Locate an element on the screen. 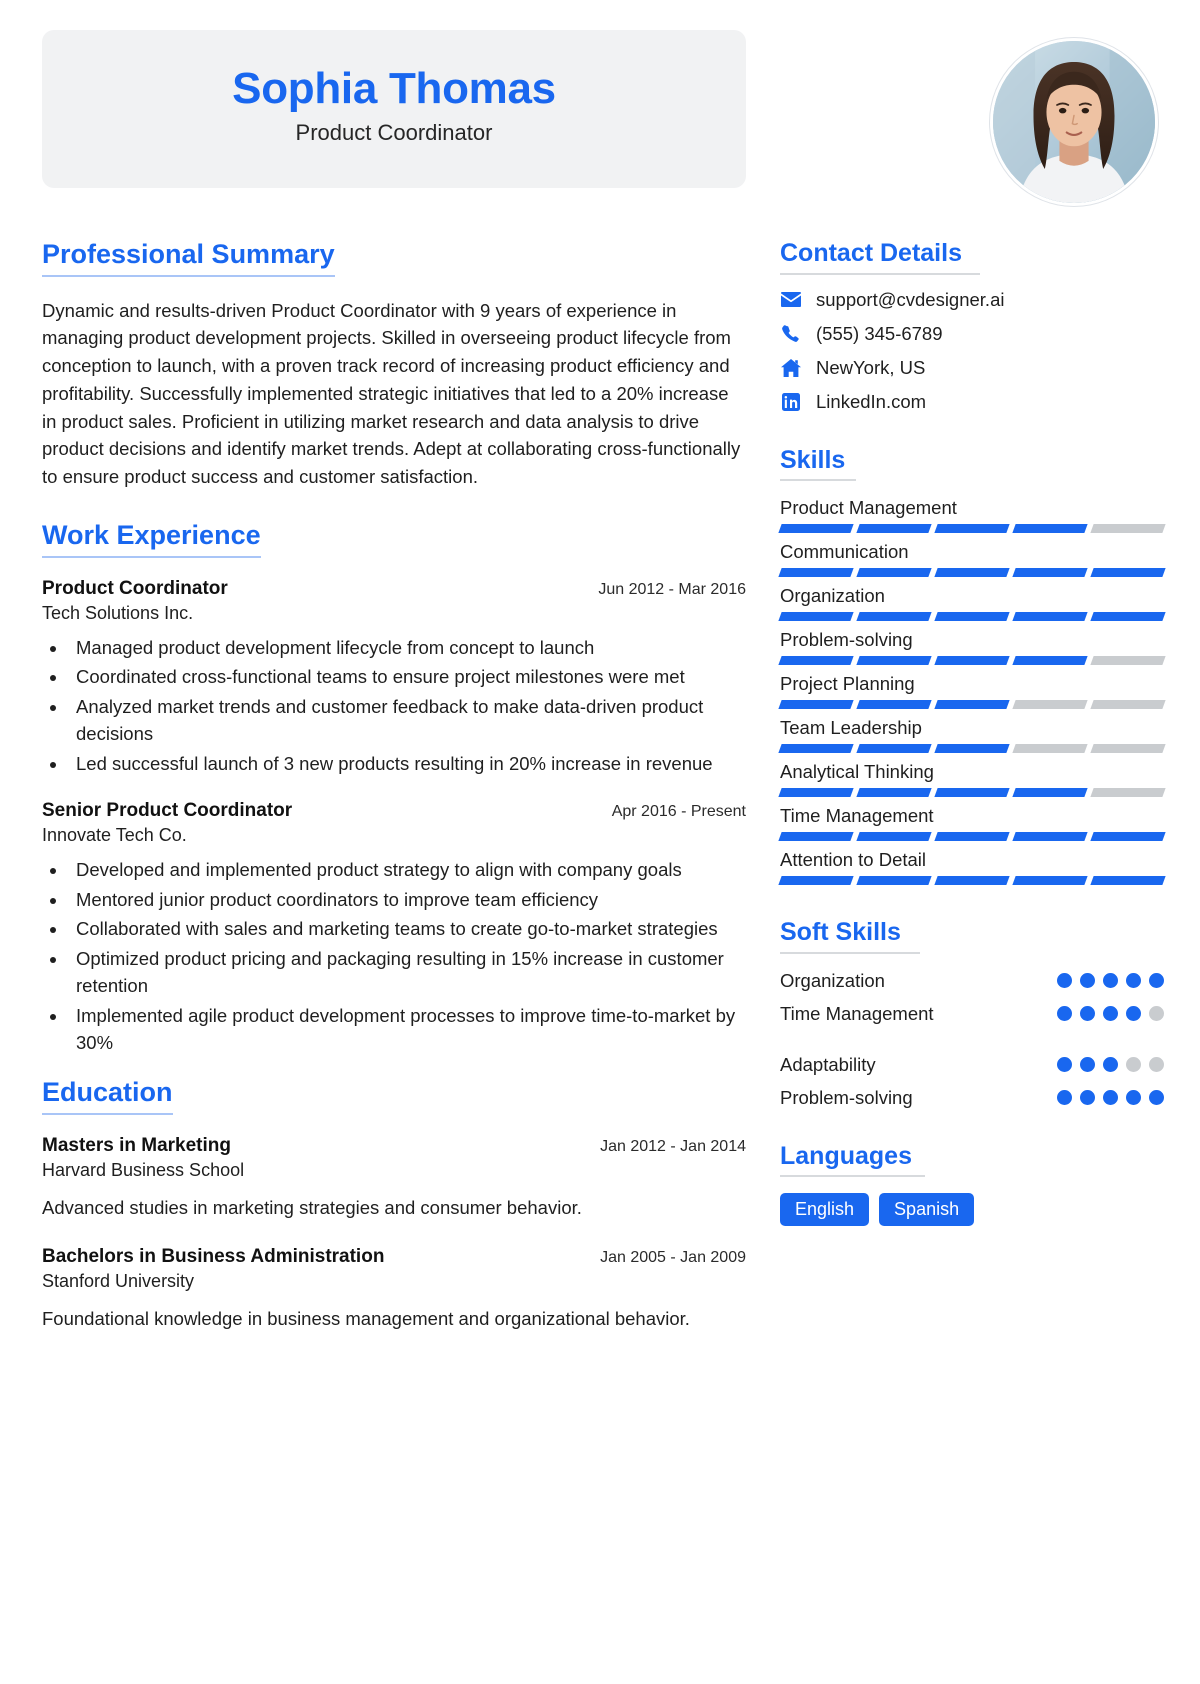  avatar-wrapper is located at coordinates (1074, 122).